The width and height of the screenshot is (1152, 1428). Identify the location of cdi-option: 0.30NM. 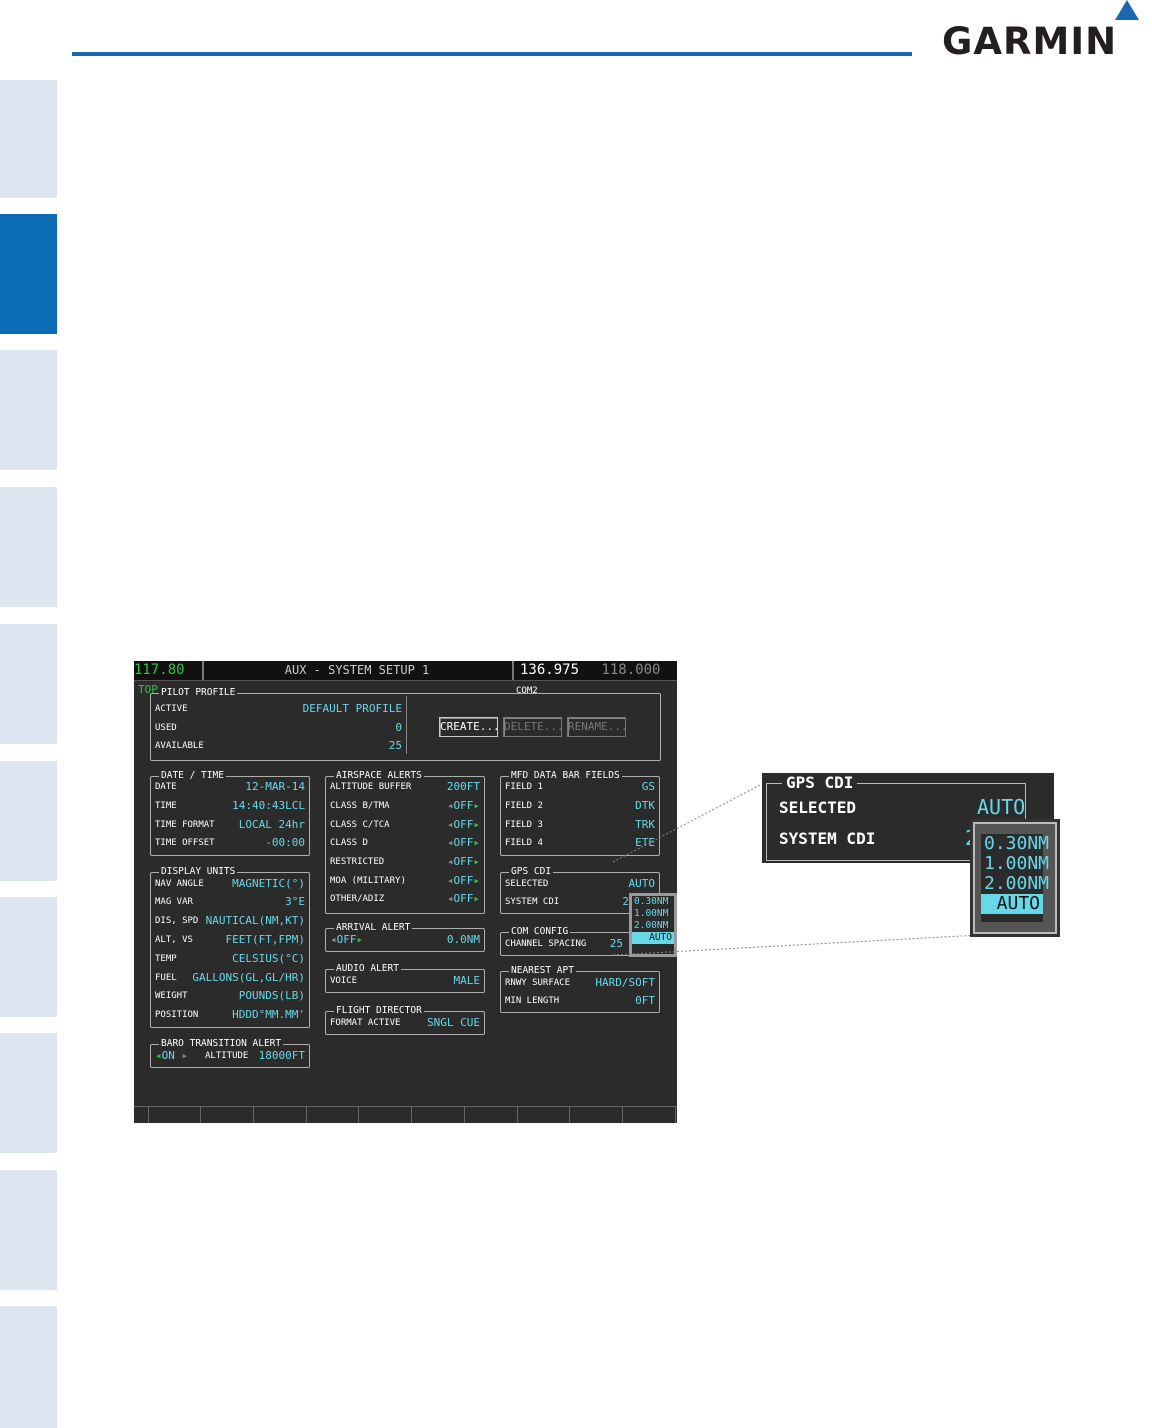
(653, 902).